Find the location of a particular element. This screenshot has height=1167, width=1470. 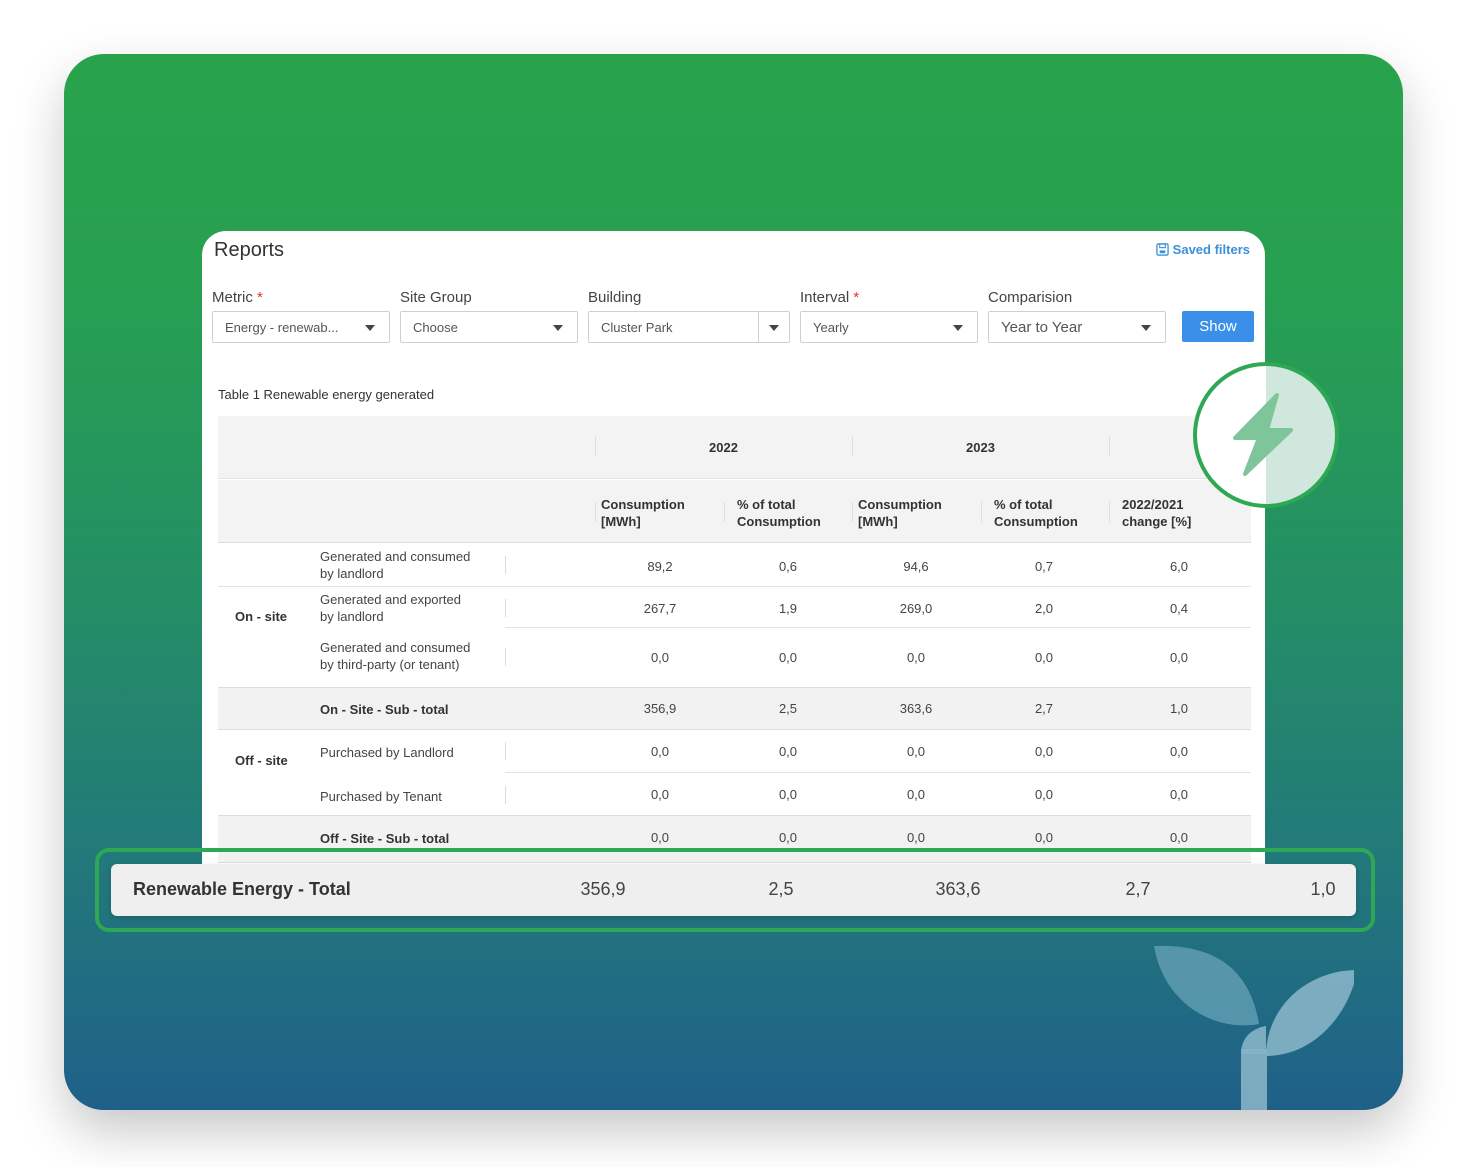

interval-label: Interval is located at coordinates (825, 297).